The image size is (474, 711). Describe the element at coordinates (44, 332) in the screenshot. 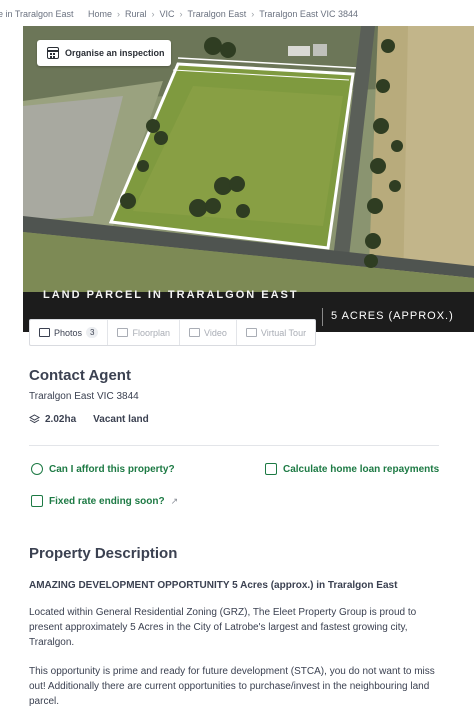

I see `photo-icon` at that location.